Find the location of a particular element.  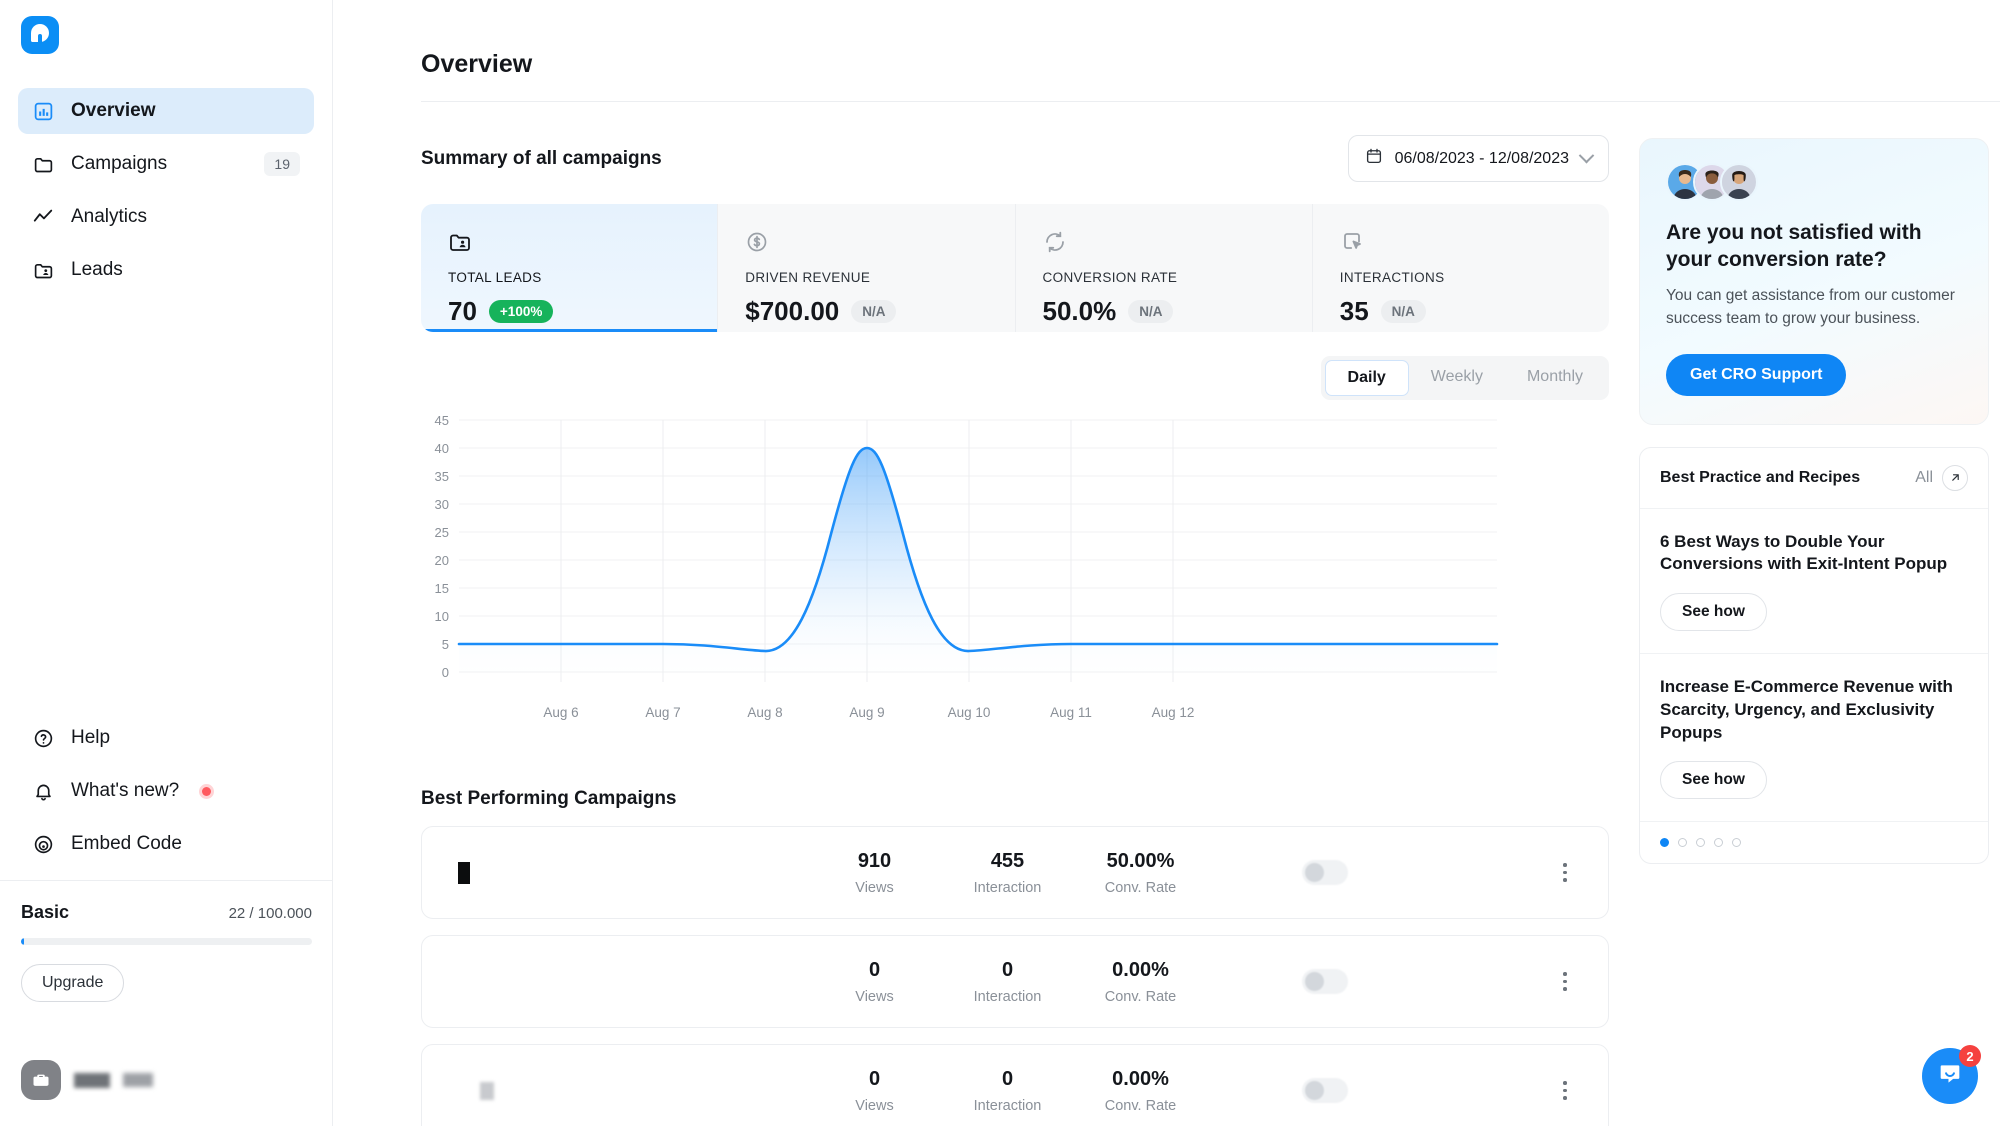

account-meta-placeholder is located at coordinates (138, 1080).